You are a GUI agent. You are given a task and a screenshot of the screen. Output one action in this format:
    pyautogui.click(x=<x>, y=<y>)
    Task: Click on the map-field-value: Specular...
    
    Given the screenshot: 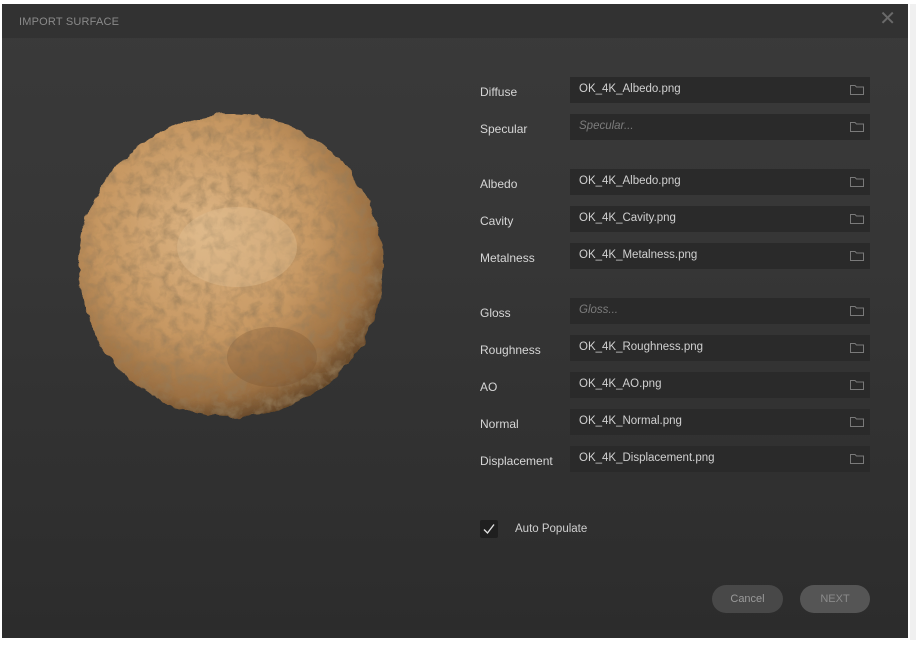 What is the action you would take?
    pyautogui.click(x=606, y=126)
    